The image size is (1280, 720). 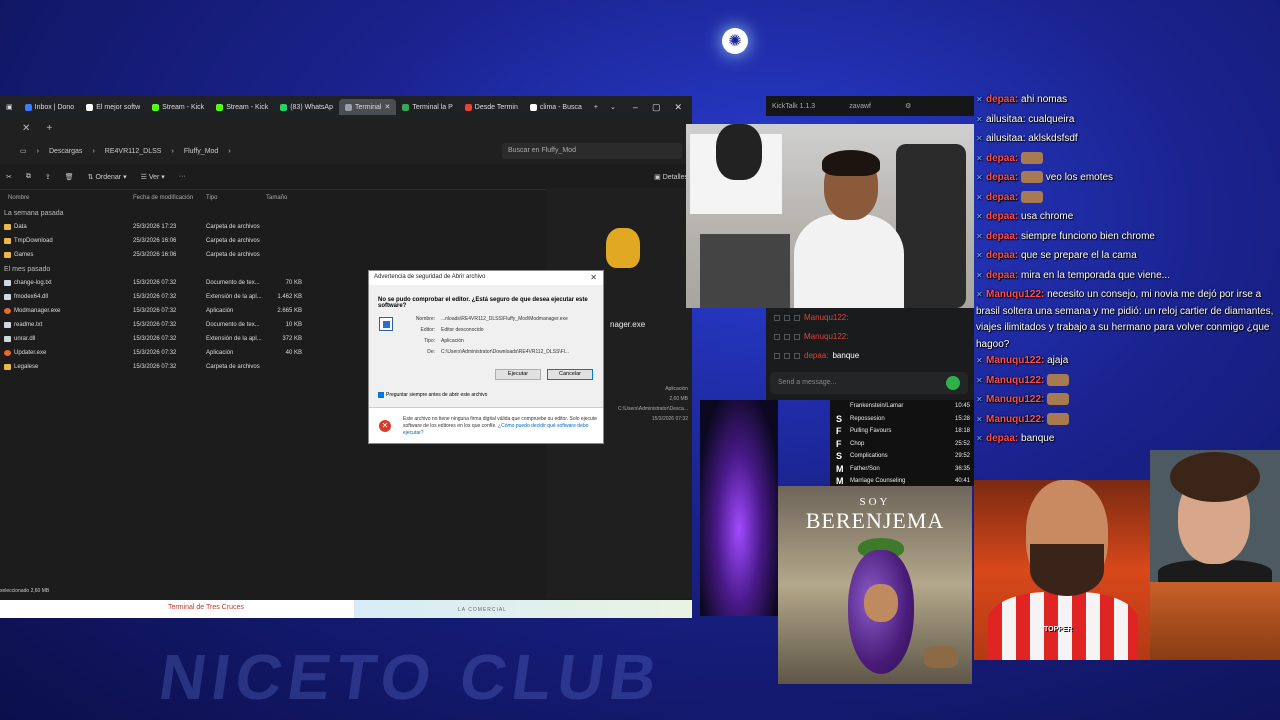 What do you see at coordinates (427, 107) in the screenshot?
I see `browser-tab: Terminal la P` at bounding box center [427, 107].